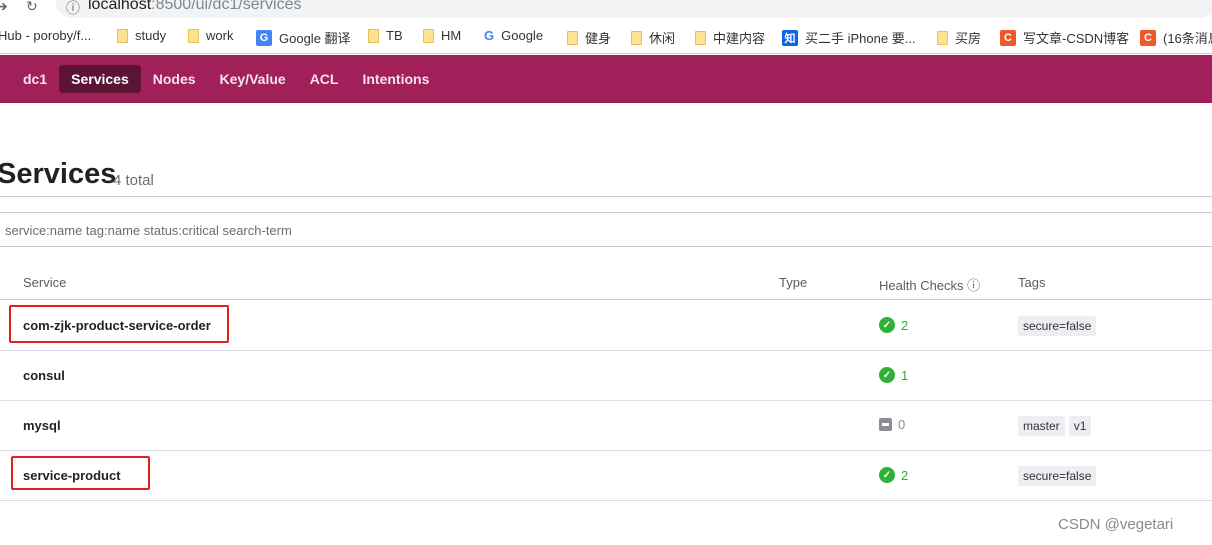 The image size is (1212, 545). I want to click on bookmark-label: HM, so click(451, 35).